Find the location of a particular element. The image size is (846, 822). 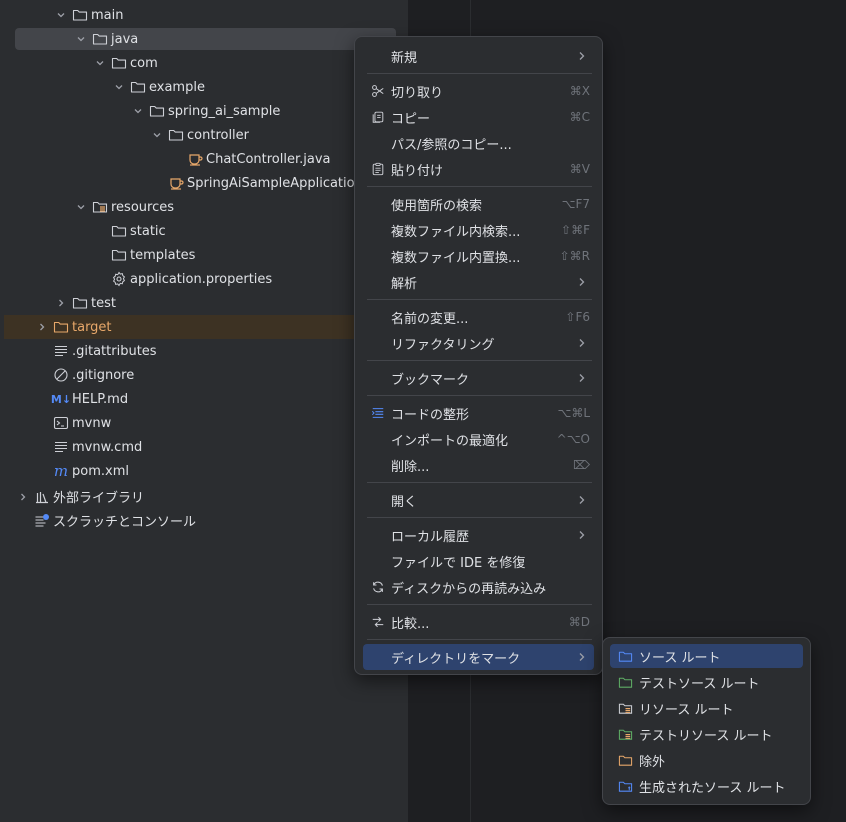

menu-item: 使用箇所の検索 ⌥F7 is located at coordinates (478, 204).